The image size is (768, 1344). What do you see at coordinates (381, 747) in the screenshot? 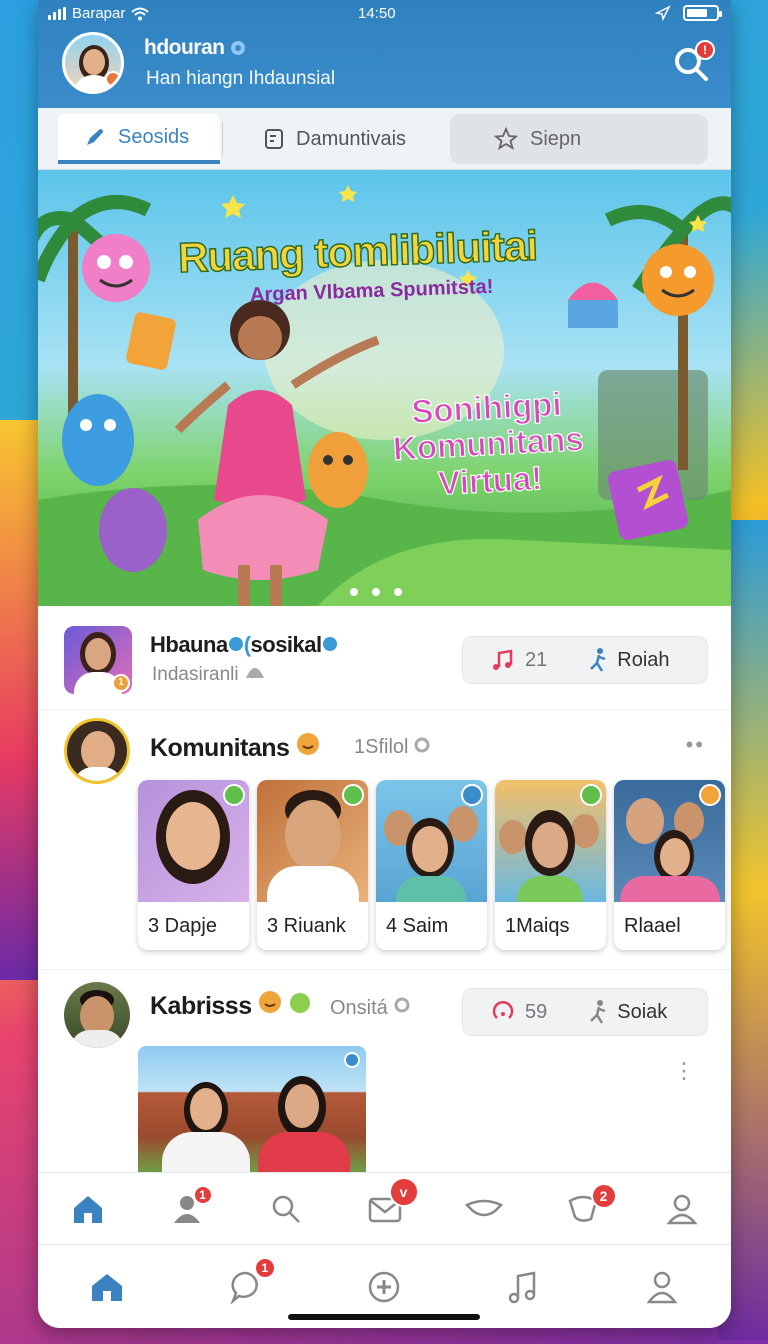
I see `post-meta-text: 1Sfilol` at bounding box center [381, 747].